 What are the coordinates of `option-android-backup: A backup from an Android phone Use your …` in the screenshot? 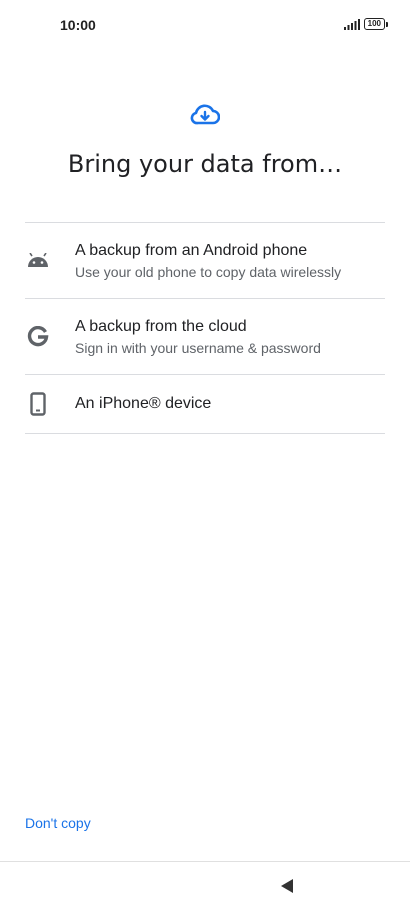 It's located at (205, 261).